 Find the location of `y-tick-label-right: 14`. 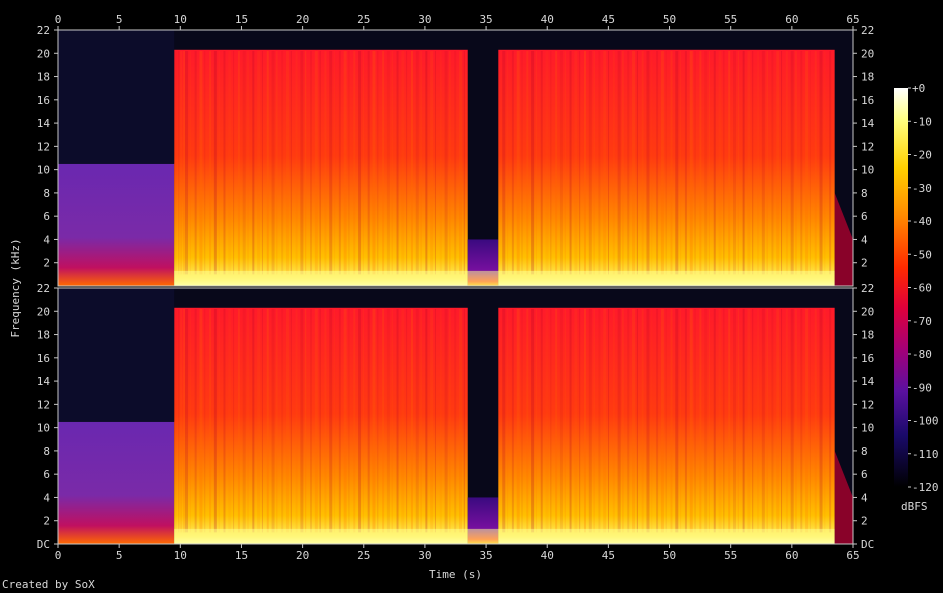

y-tick-label-right: 14 is located at coordinates (868, 381).